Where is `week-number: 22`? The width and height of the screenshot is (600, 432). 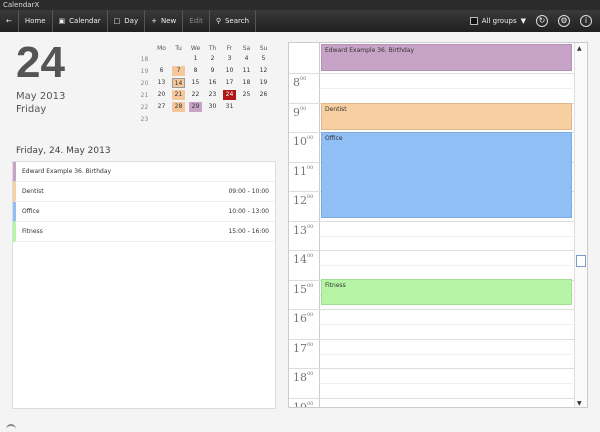
week-number: 22 is located at coordinates (144, 107).